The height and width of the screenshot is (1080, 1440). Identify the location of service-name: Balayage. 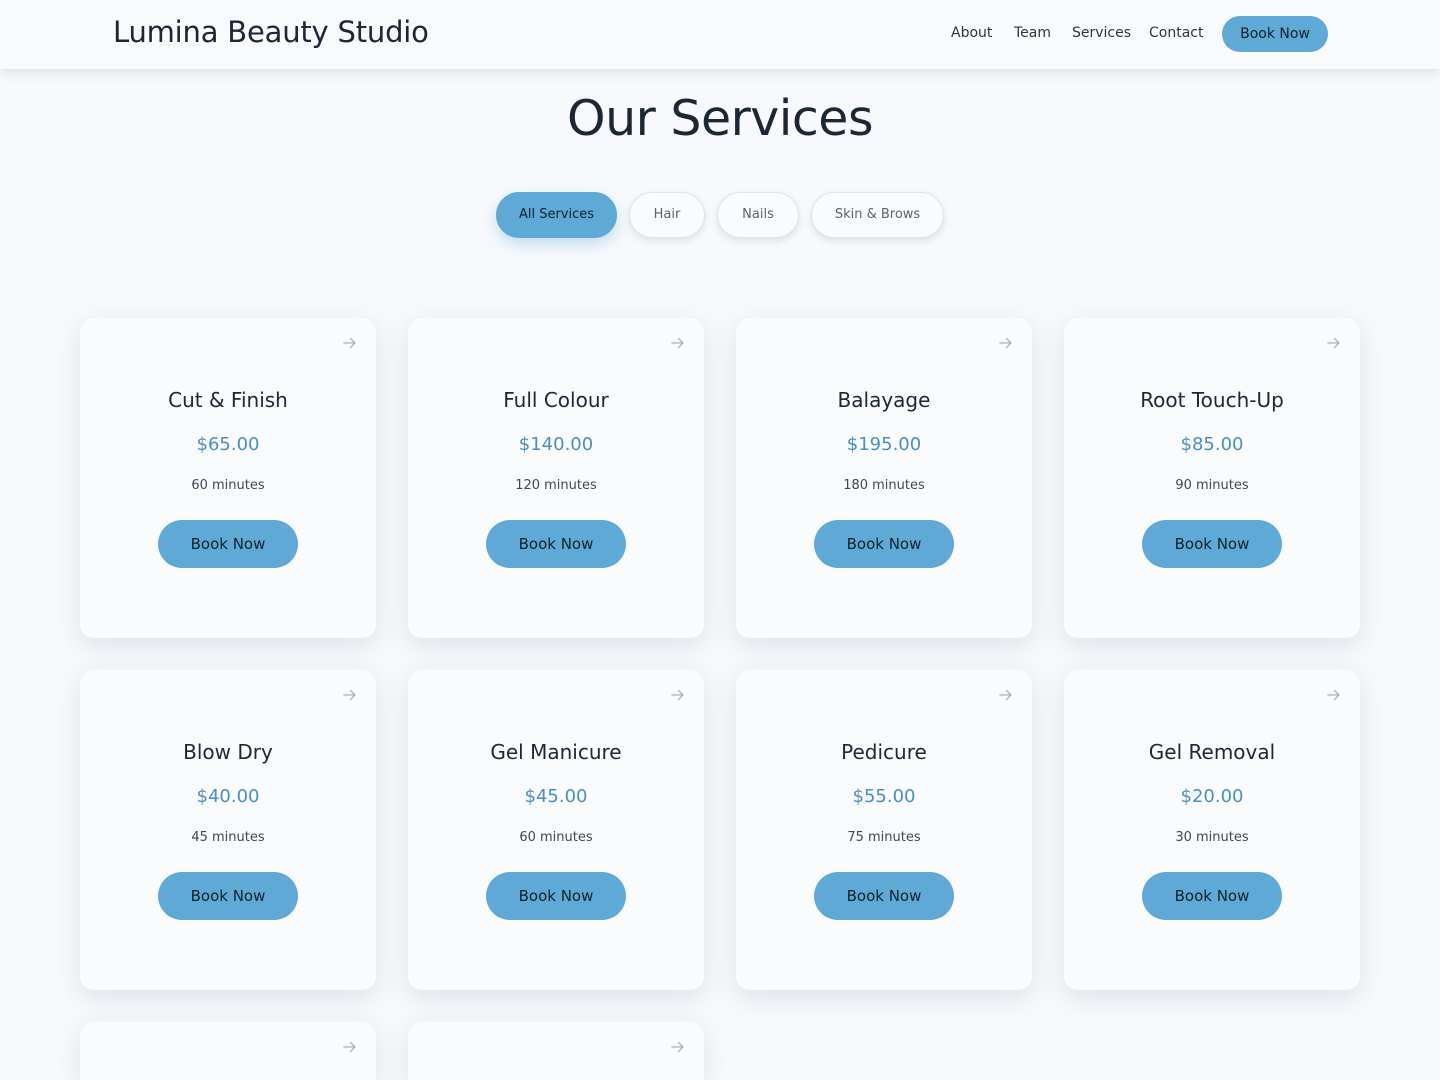
(884, 400).